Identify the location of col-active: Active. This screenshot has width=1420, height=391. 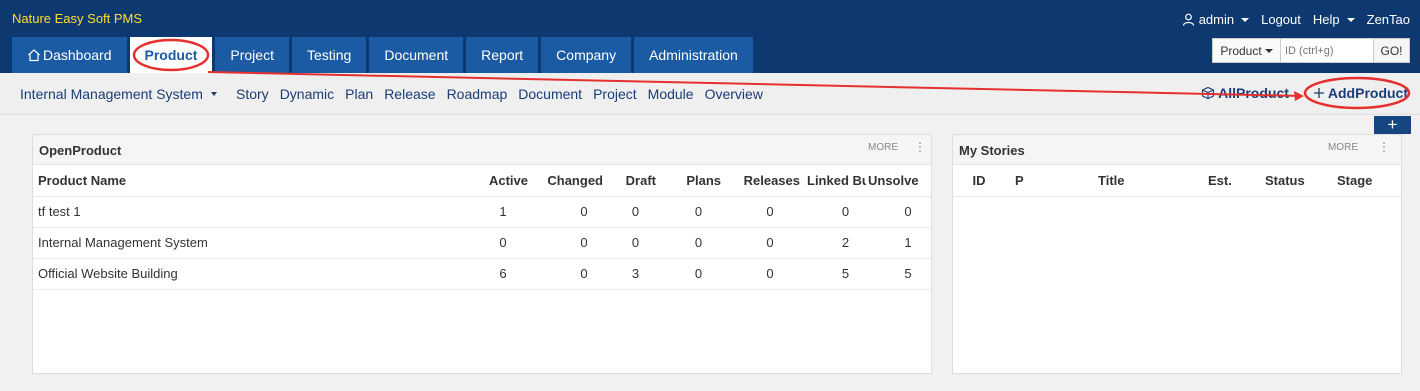
(503, 181).